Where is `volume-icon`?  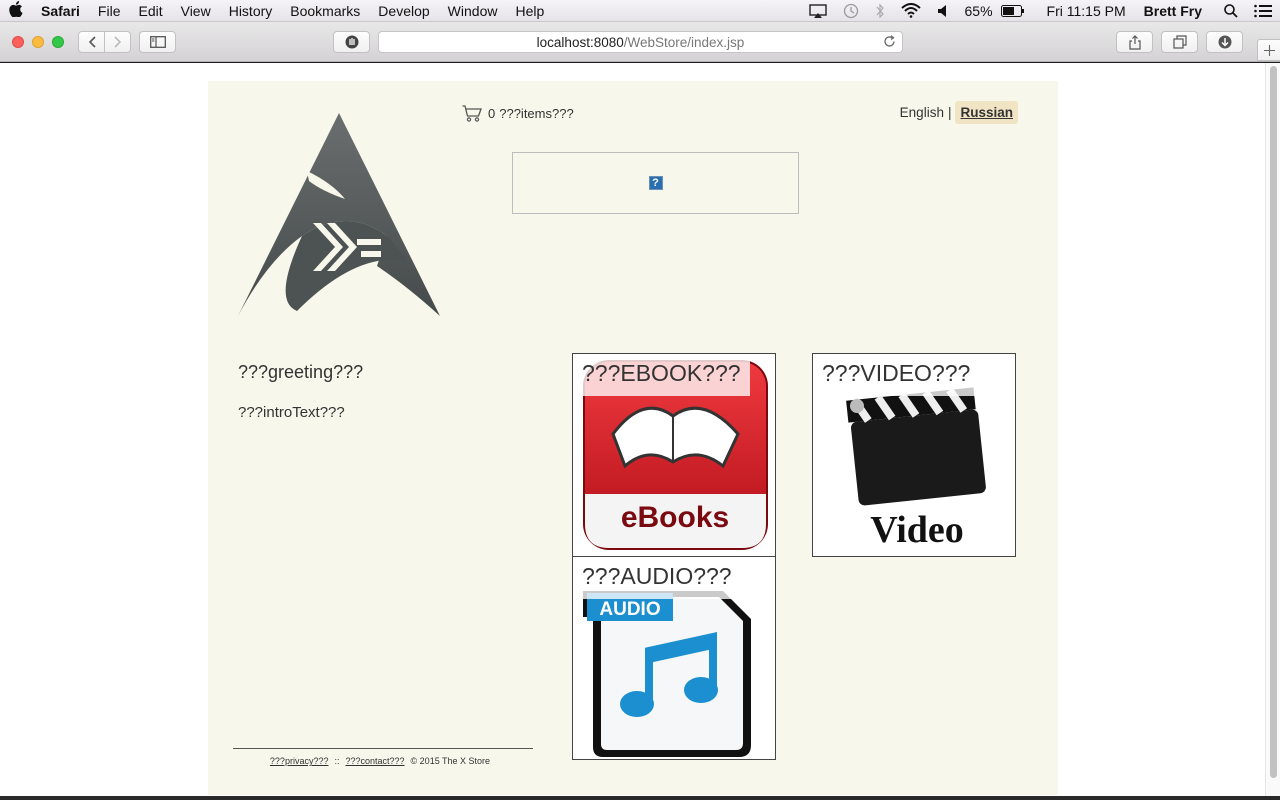
volume-icon is located at coordinates (943, 11).